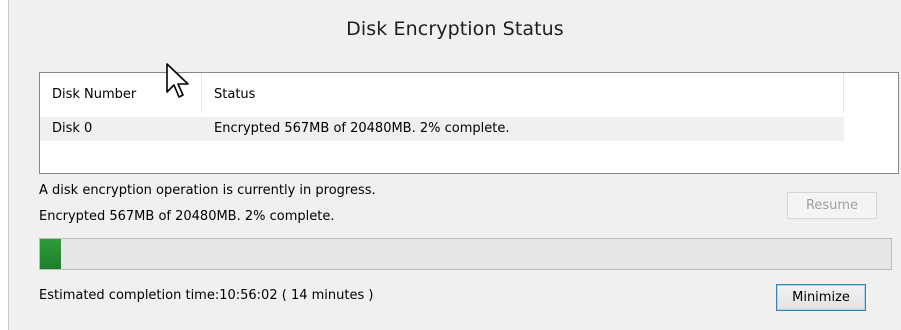 The image size is (901, 330). What do you see at coordinates (177, 80) in the screenshot?
I see `mouse-pointer-icon` at bounding box center [177, 80].